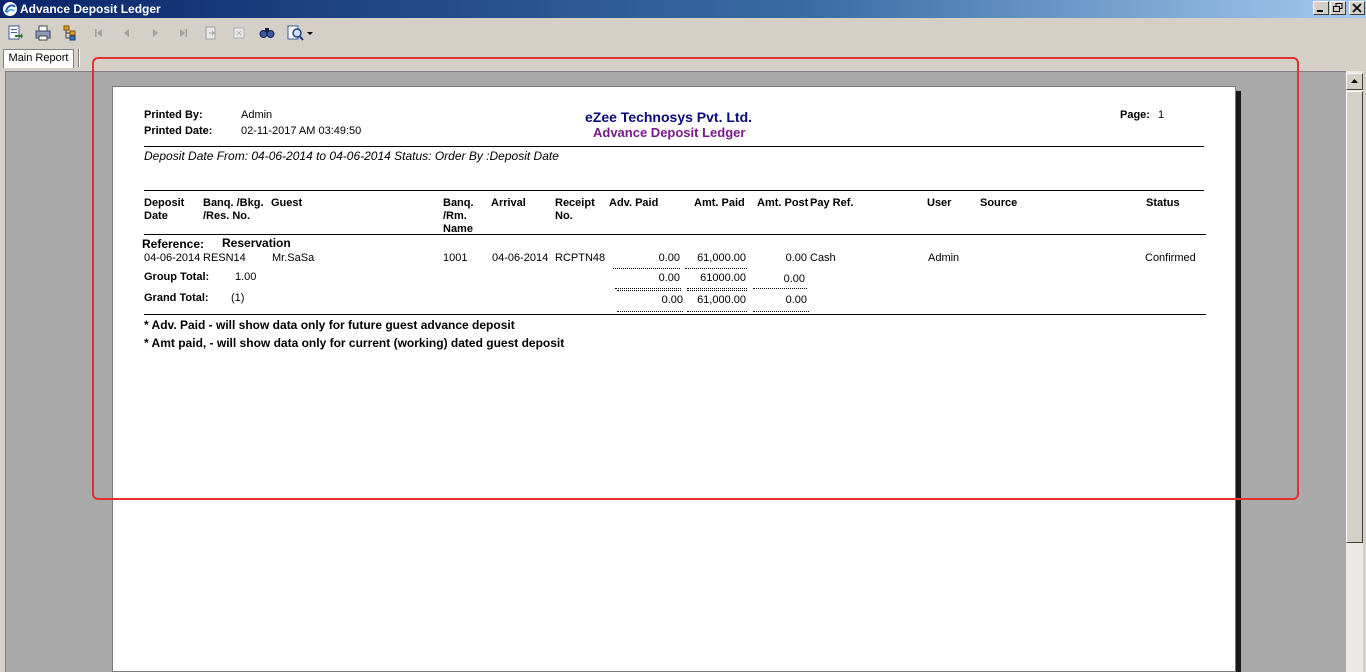  Describe the element at coordinates (176, 298) in the screenshot. I see `grand-total-label: Grand Total:` at that location.